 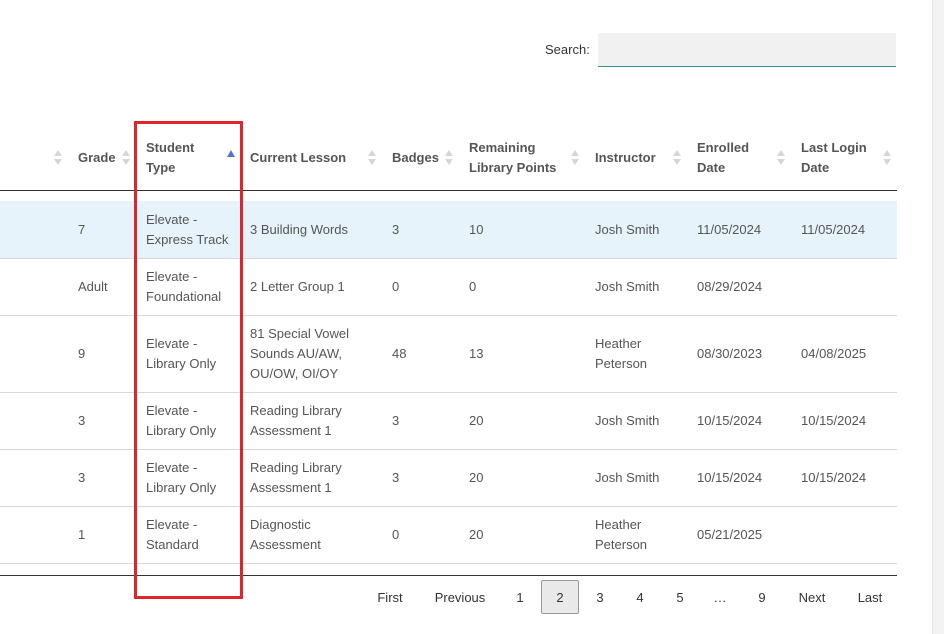 What do you see at coordinates (730, 353) in the screenshot?
I see `cell-enrolled-date: 08/30/2023` at bounding box center [730, 353].